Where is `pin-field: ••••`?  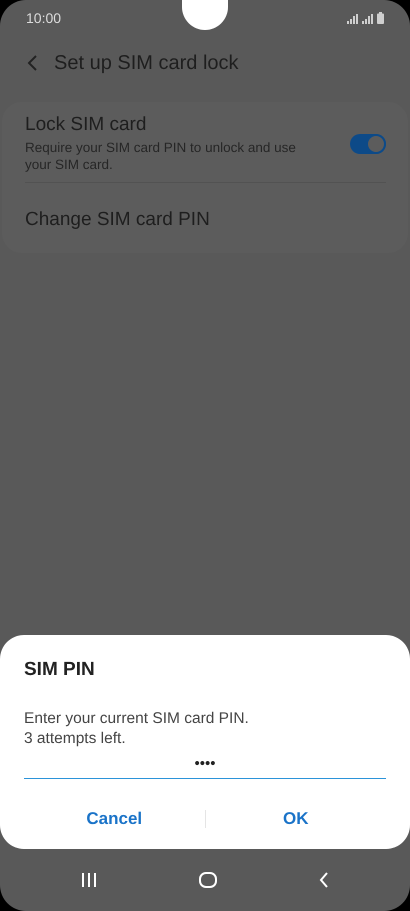 pin-field: •••• is located at coordinates (205, 764).